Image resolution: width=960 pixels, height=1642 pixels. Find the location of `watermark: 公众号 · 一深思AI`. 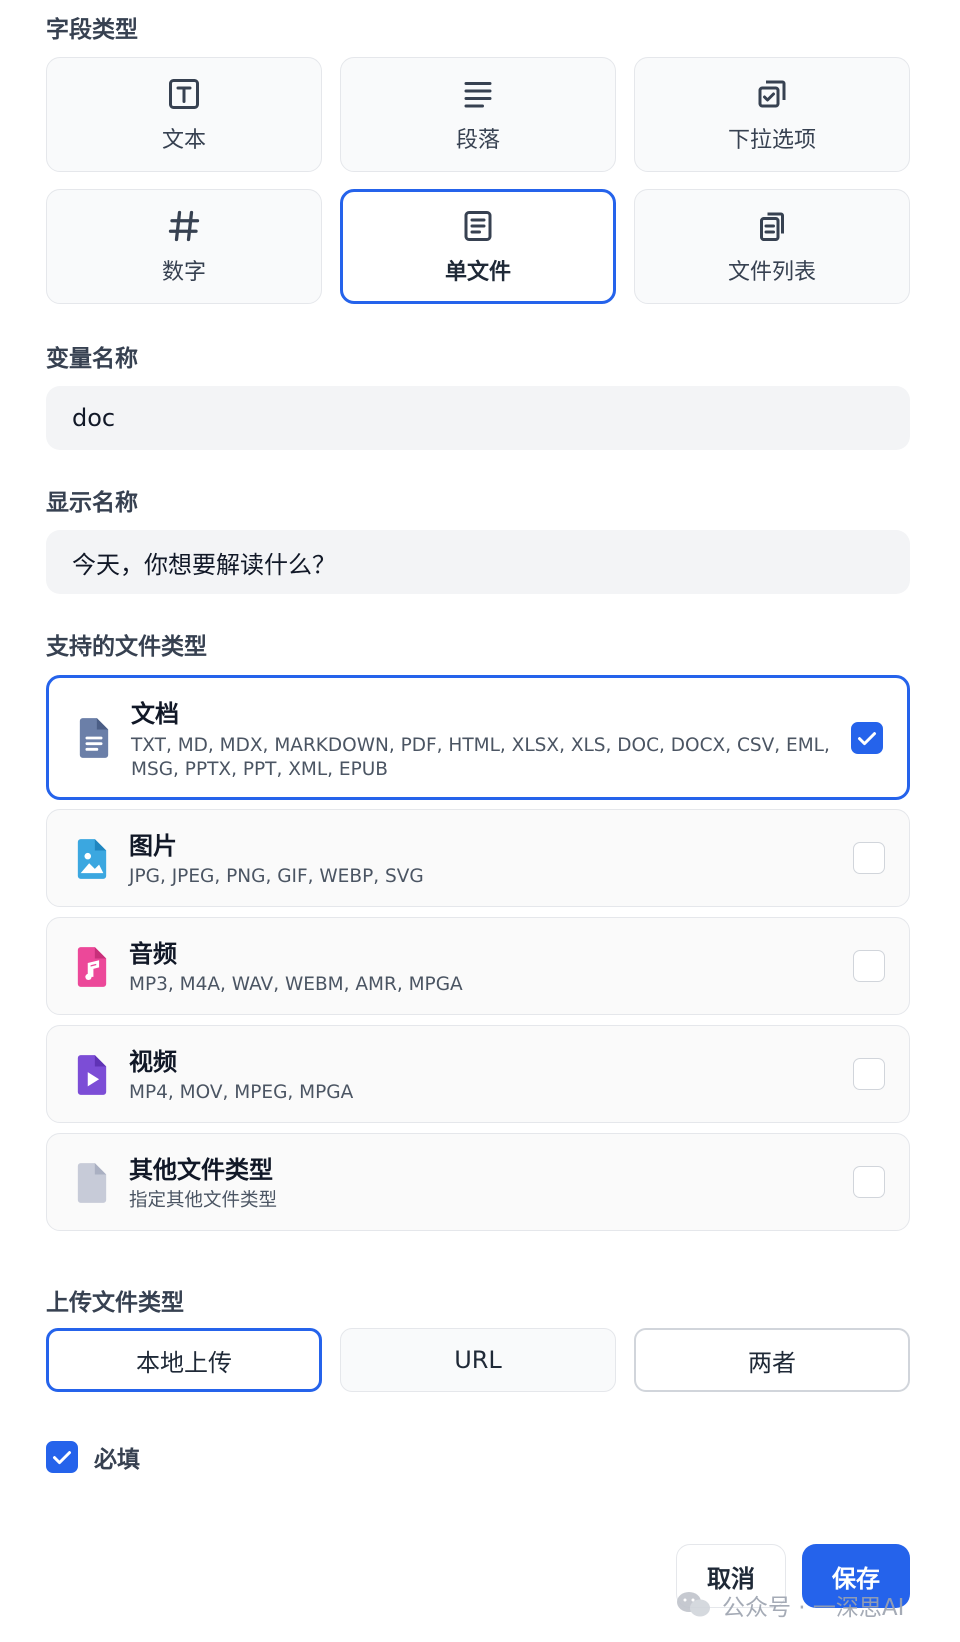

watermark: 公众号 · 一深思AI is located at coordinates (790, 1605).